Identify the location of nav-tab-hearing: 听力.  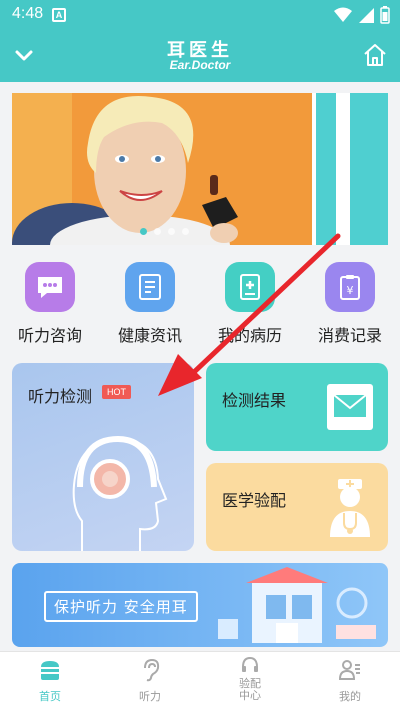
(150, 681).